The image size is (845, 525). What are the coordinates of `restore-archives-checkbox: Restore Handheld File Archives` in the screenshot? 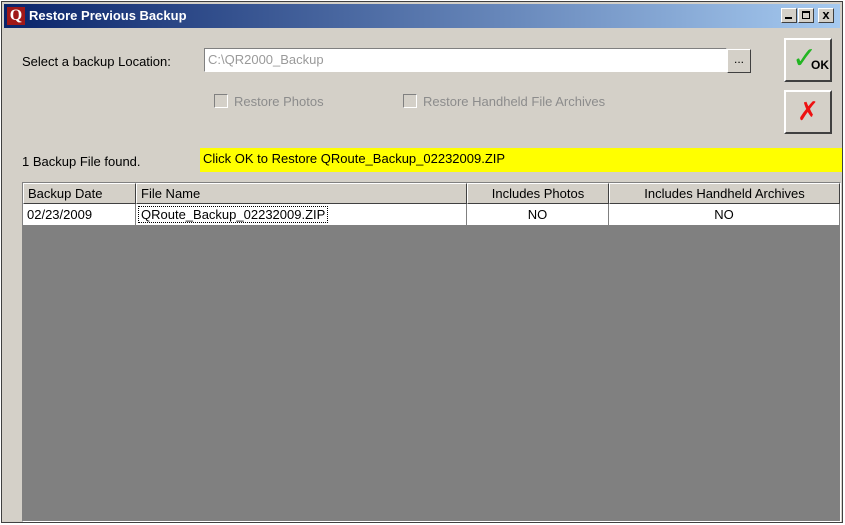 It's located at (504, 101).